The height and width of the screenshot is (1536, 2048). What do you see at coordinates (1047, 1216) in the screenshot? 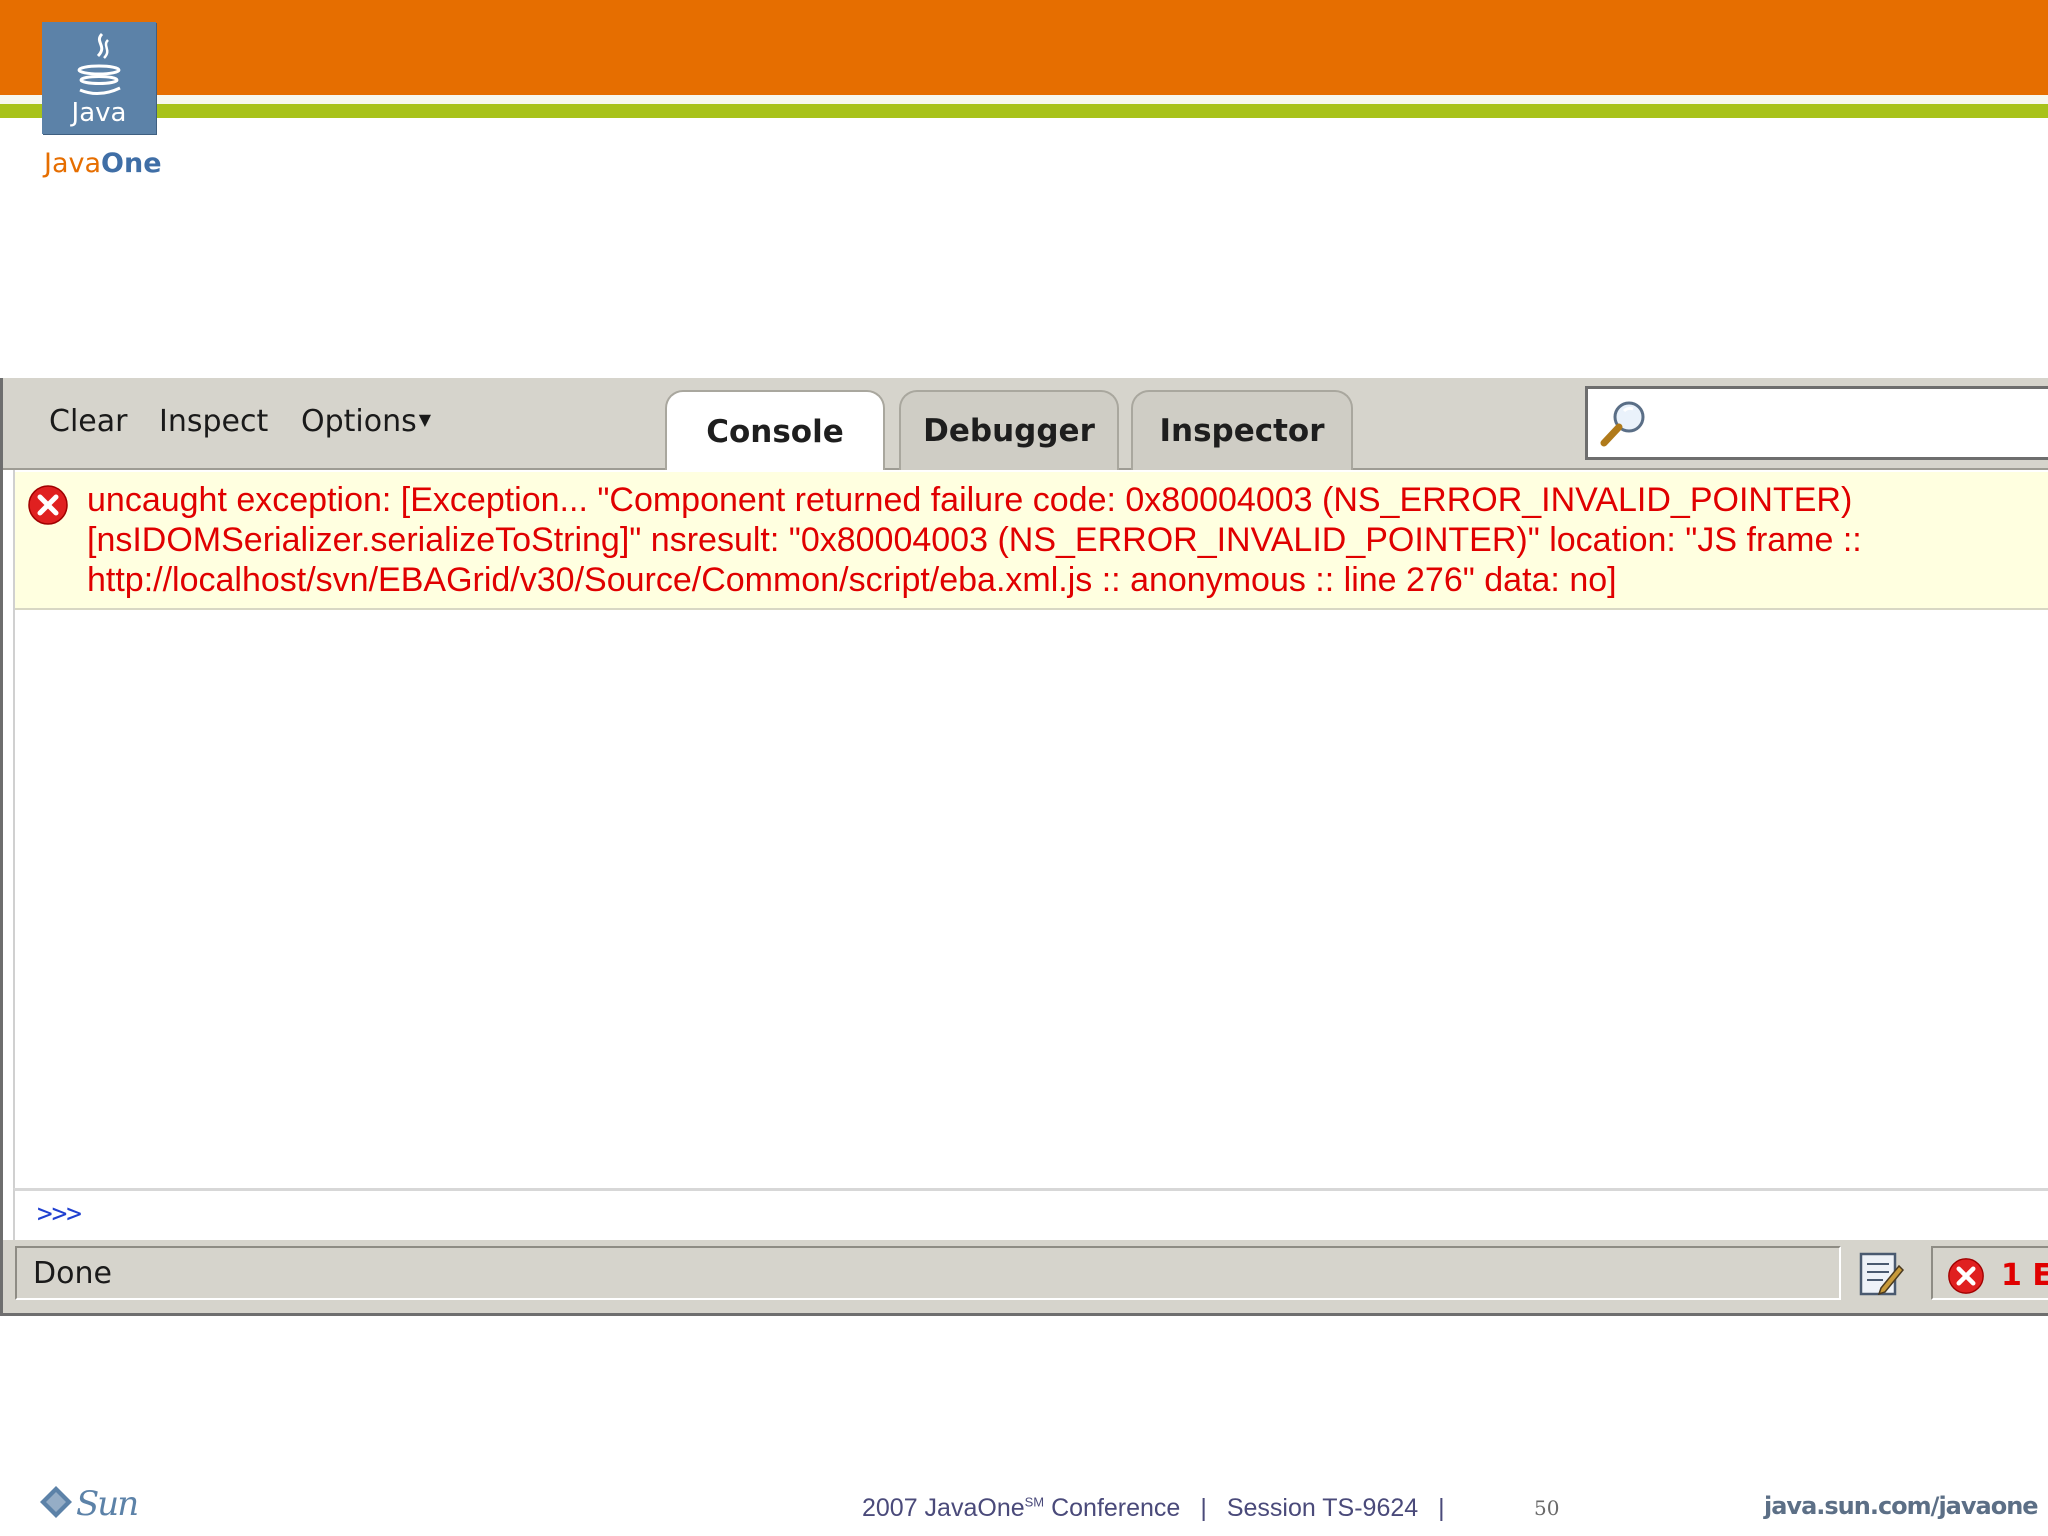
I see `command-input` at bounding box center [1047, 1216].